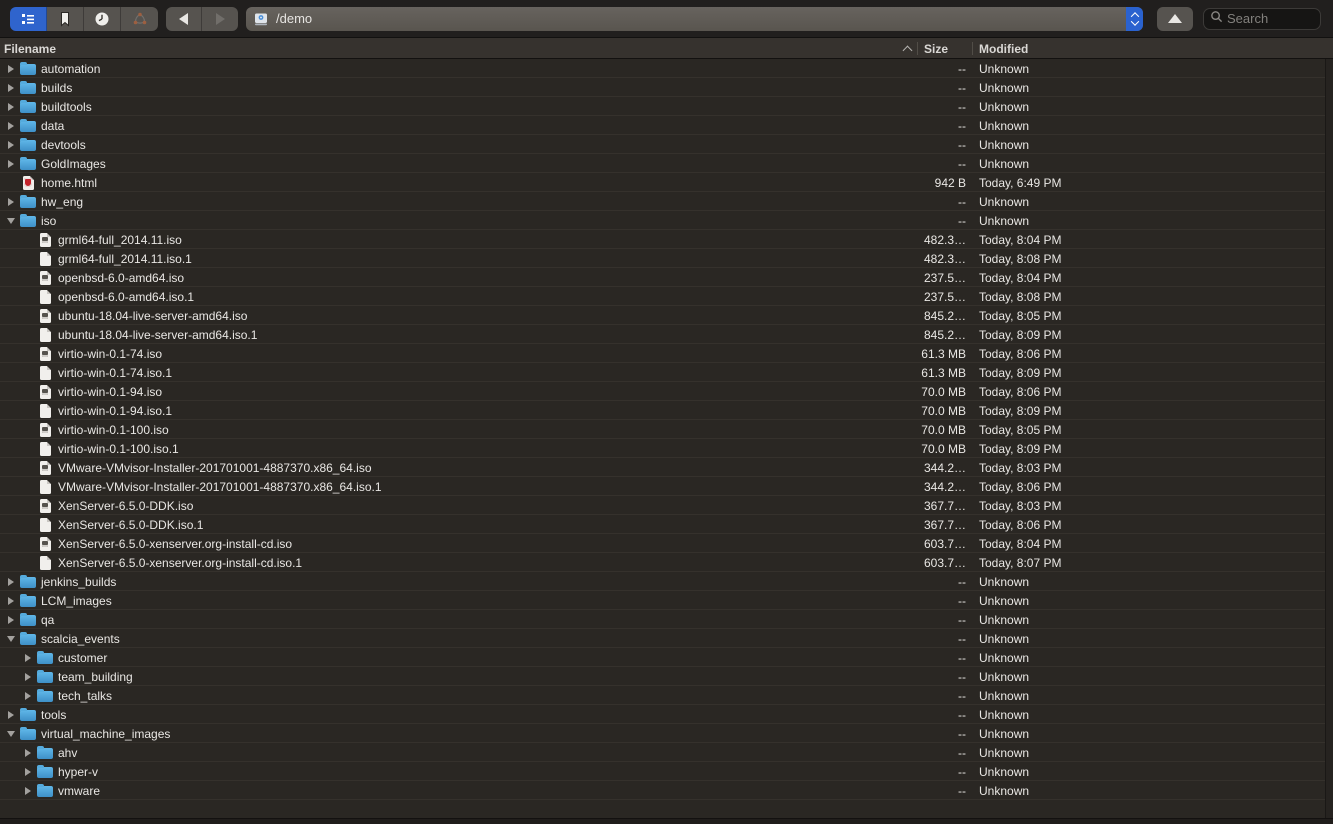 Image resolution: width=1333 pixels, height=824 pixels. Describe the element at coordinates (662, 790) in the screenshot. I see `table-row: vmware -- Unknown` at that location.